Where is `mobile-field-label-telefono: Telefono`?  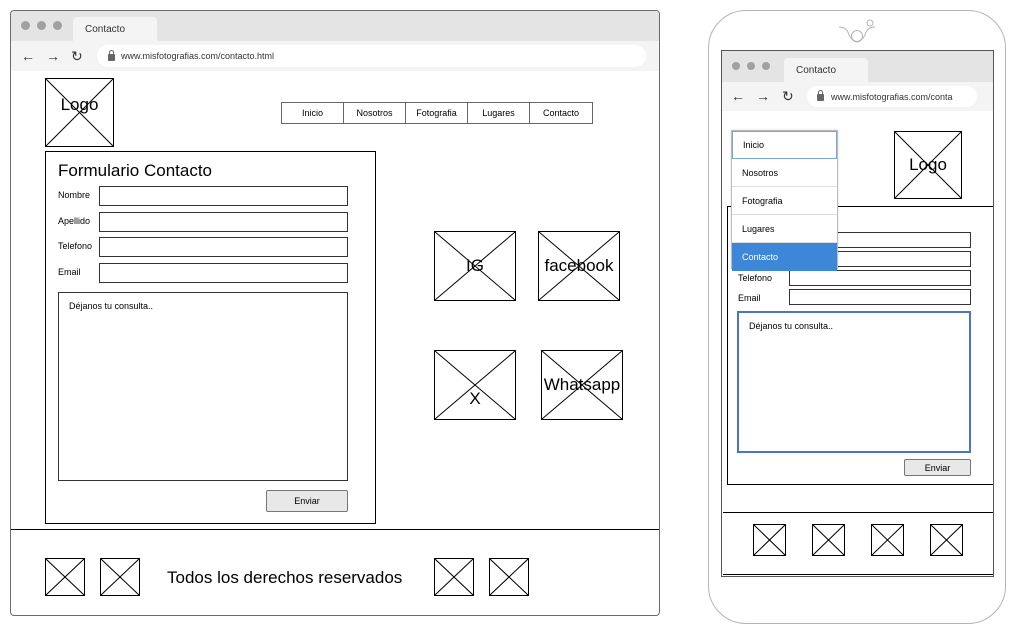 mobile-field-label-telefono: Telefono is located at coordinates (755, 278).